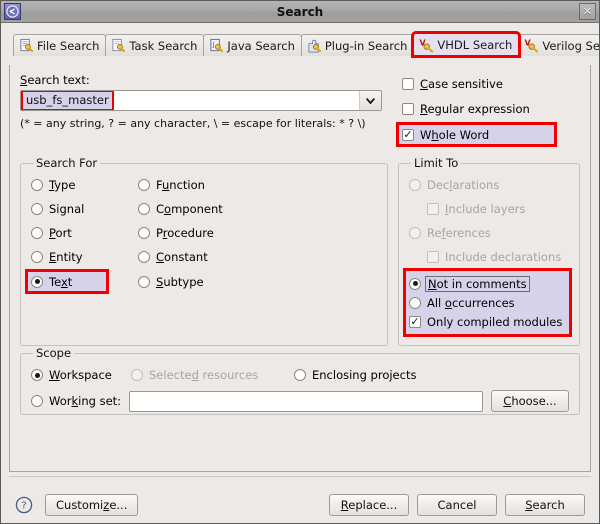 This screenshot has width=600, height=524. What do you see at coordinates (189, 208) in the screenshot?
I see `component-label: Component` at bounding box center [189, 208].